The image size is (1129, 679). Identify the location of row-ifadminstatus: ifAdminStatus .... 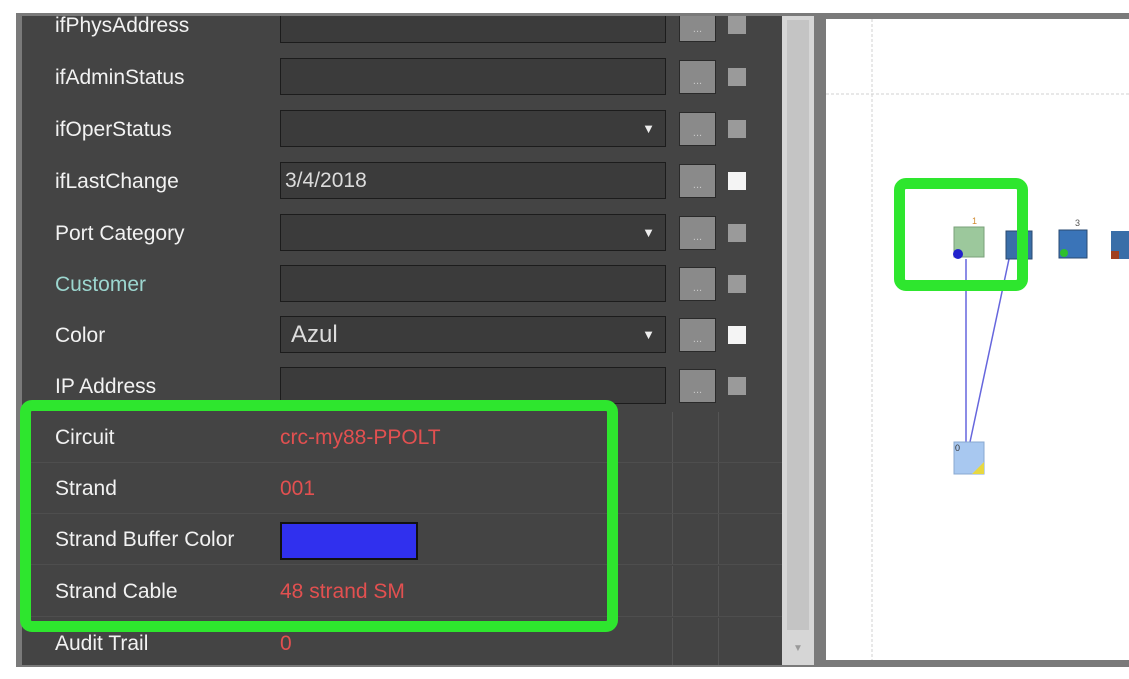
(402, 77).